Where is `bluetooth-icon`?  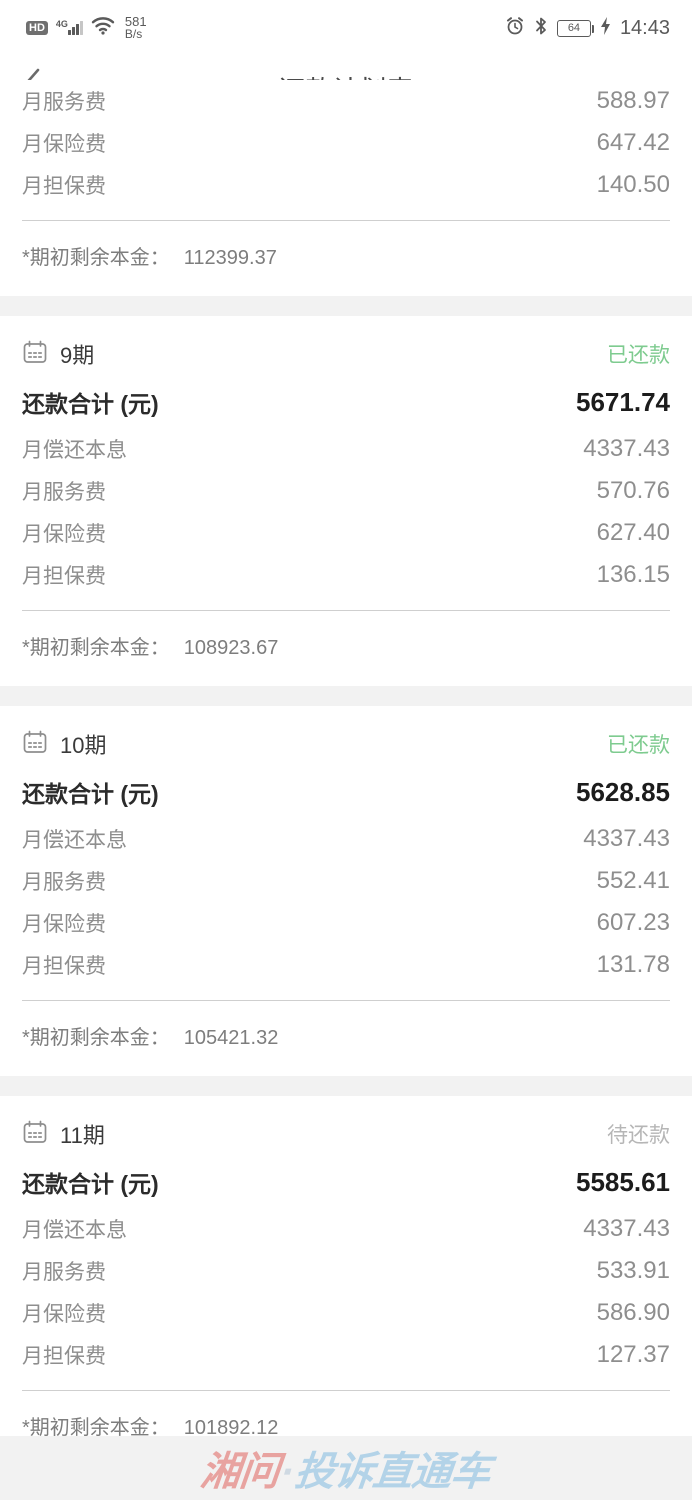 bluetooth-icon is located at coordinates (541, 28).